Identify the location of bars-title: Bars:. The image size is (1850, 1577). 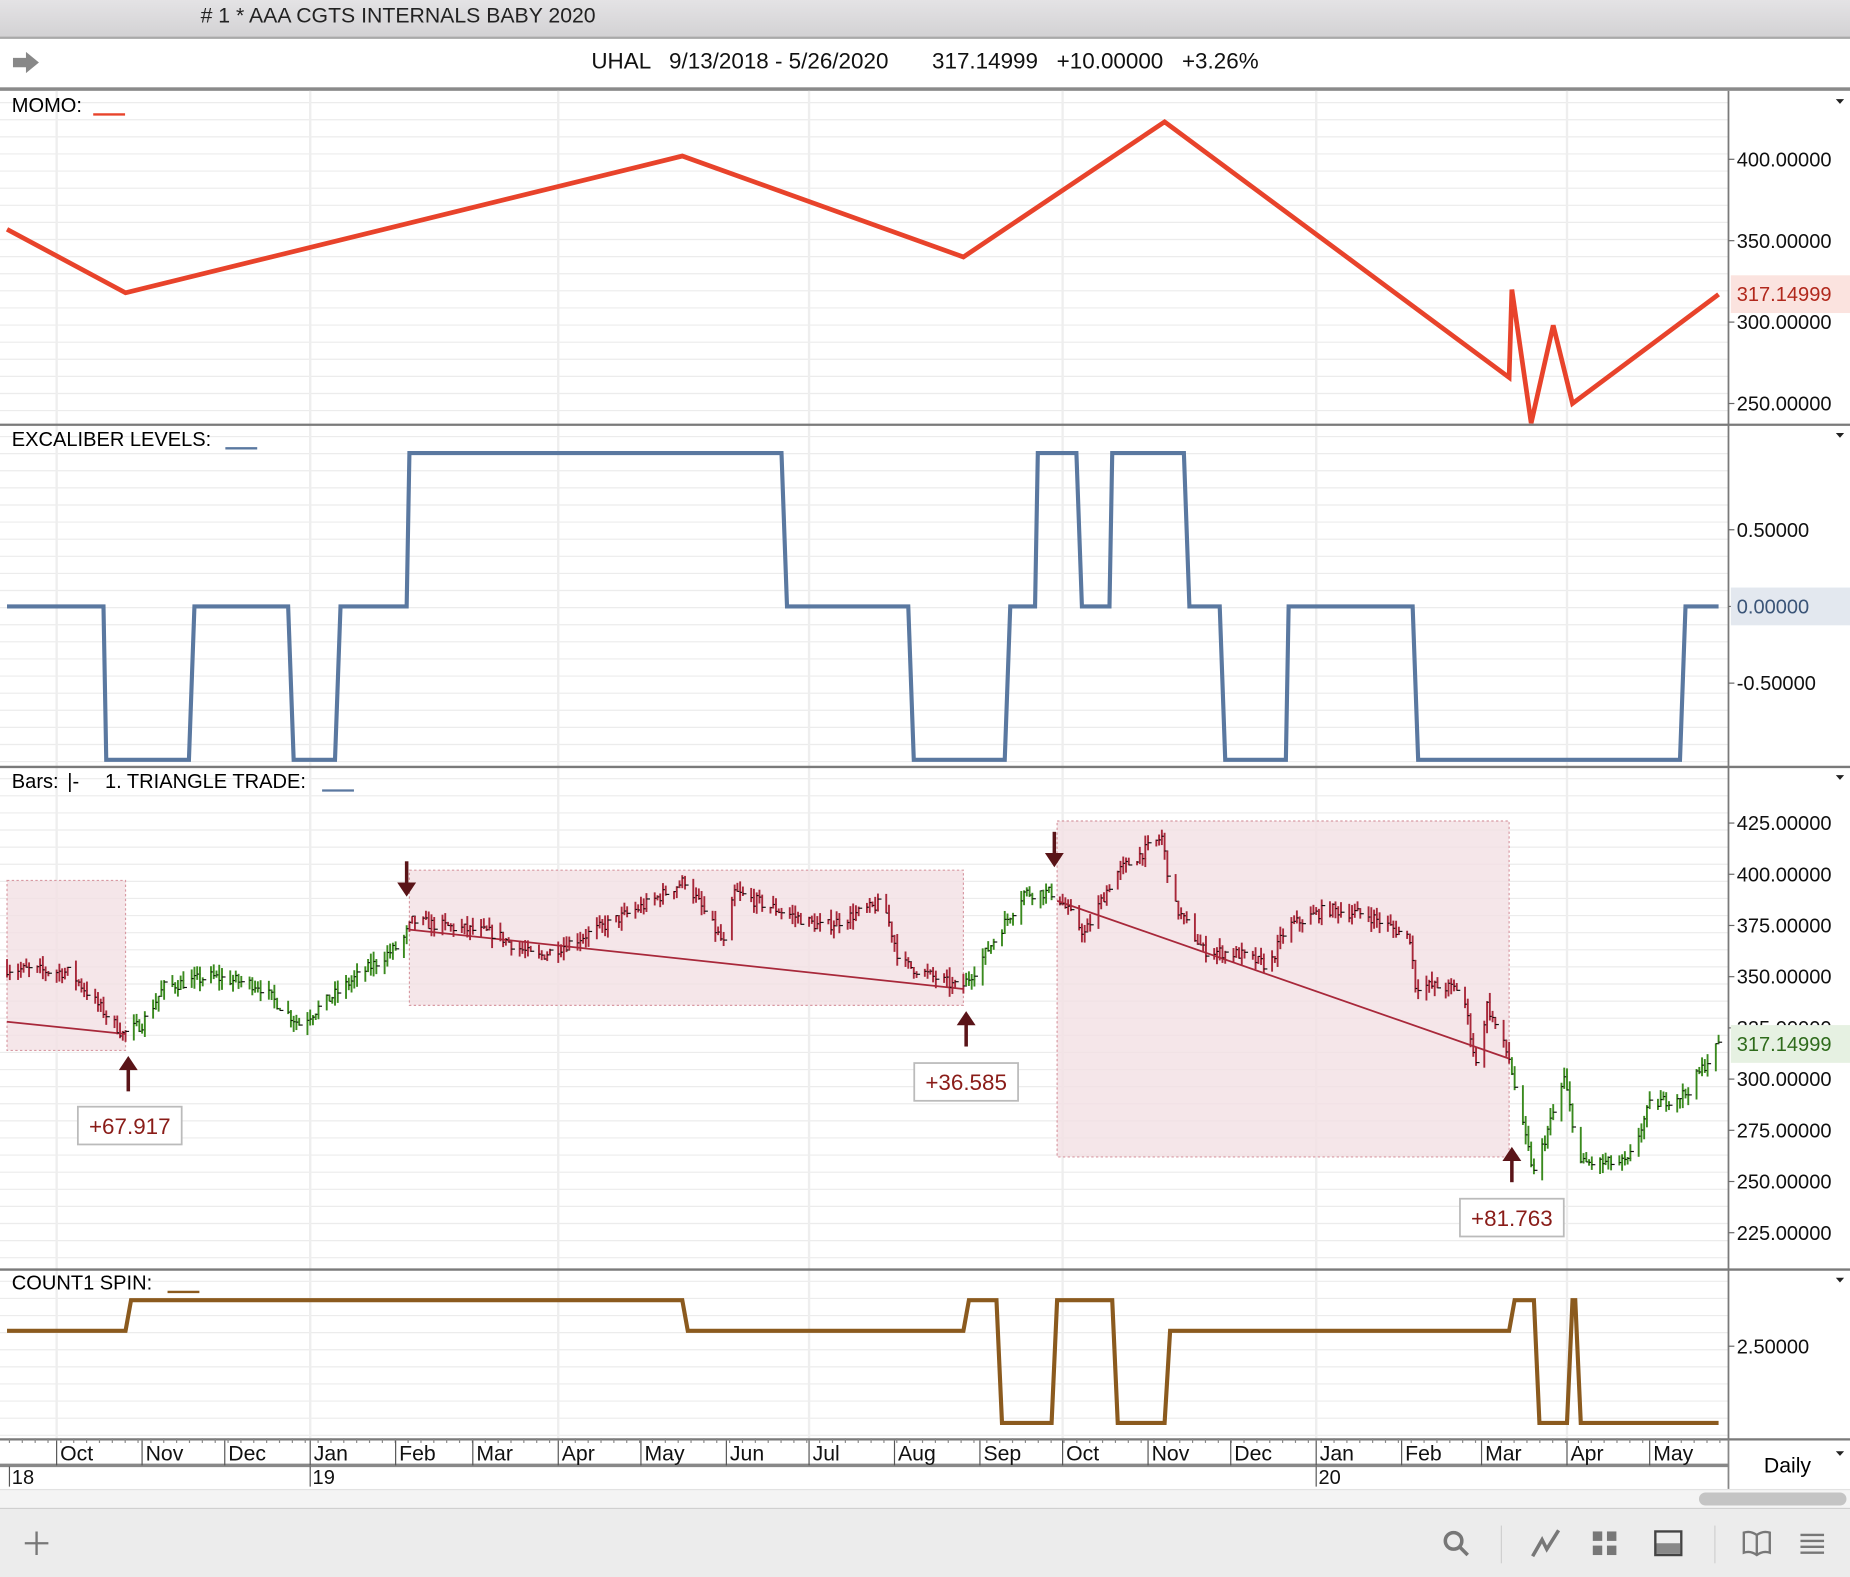
(35, 782).